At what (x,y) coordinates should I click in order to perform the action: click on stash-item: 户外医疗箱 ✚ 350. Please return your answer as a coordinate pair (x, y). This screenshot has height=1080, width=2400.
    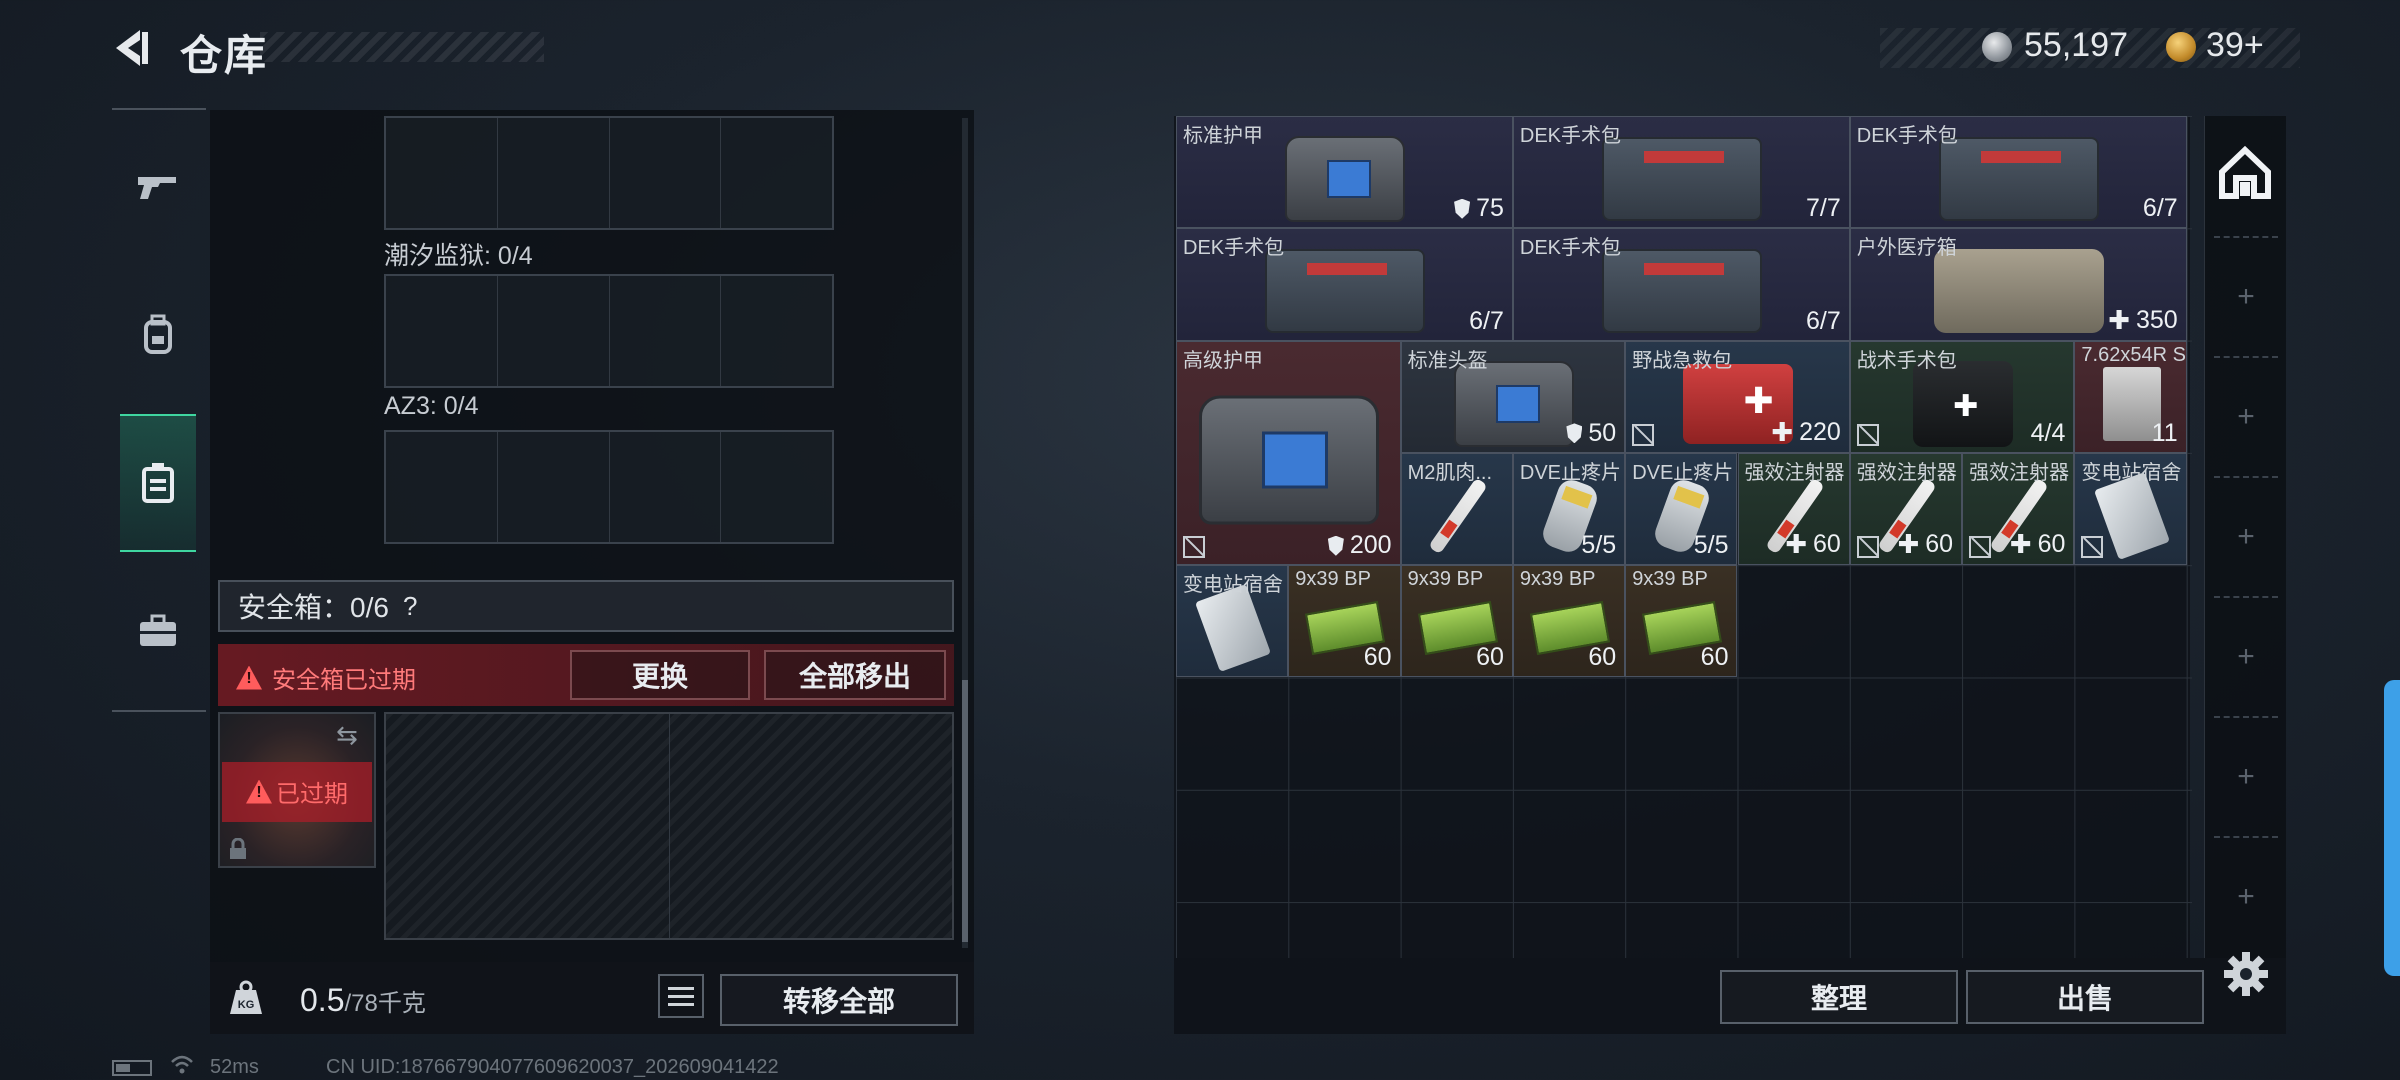
    Looking at the image, I should click on (2018, 284).